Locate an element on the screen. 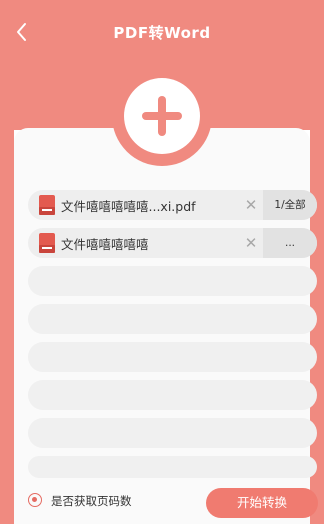 The height and width of the screenshot is (524, 324). start-conversion-button: 开始转换 is located at coordinates (262, 503).